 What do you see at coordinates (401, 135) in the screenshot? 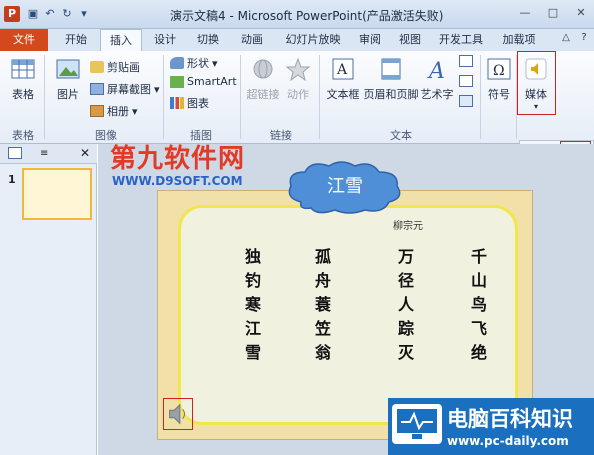
I see `group-label-text: 文本` at bounding box center [401, 135].